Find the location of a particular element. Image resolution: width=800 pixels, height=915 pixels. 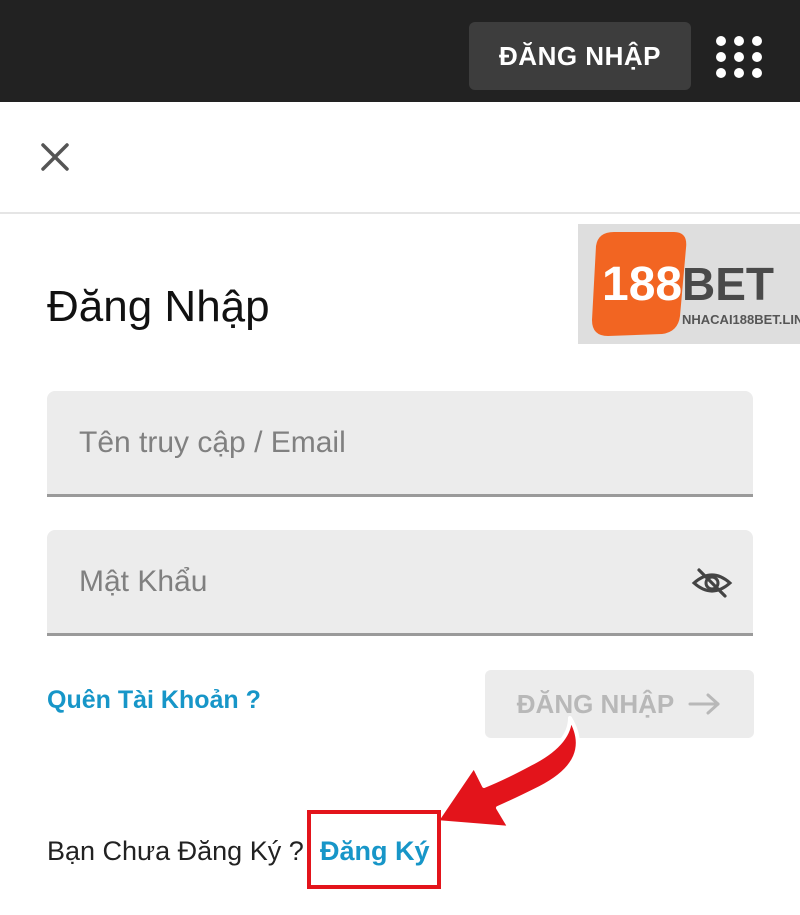

brand-logo-graphic: 188 BET NHACAI188BET.LINK is located at coordinates (696, 284).